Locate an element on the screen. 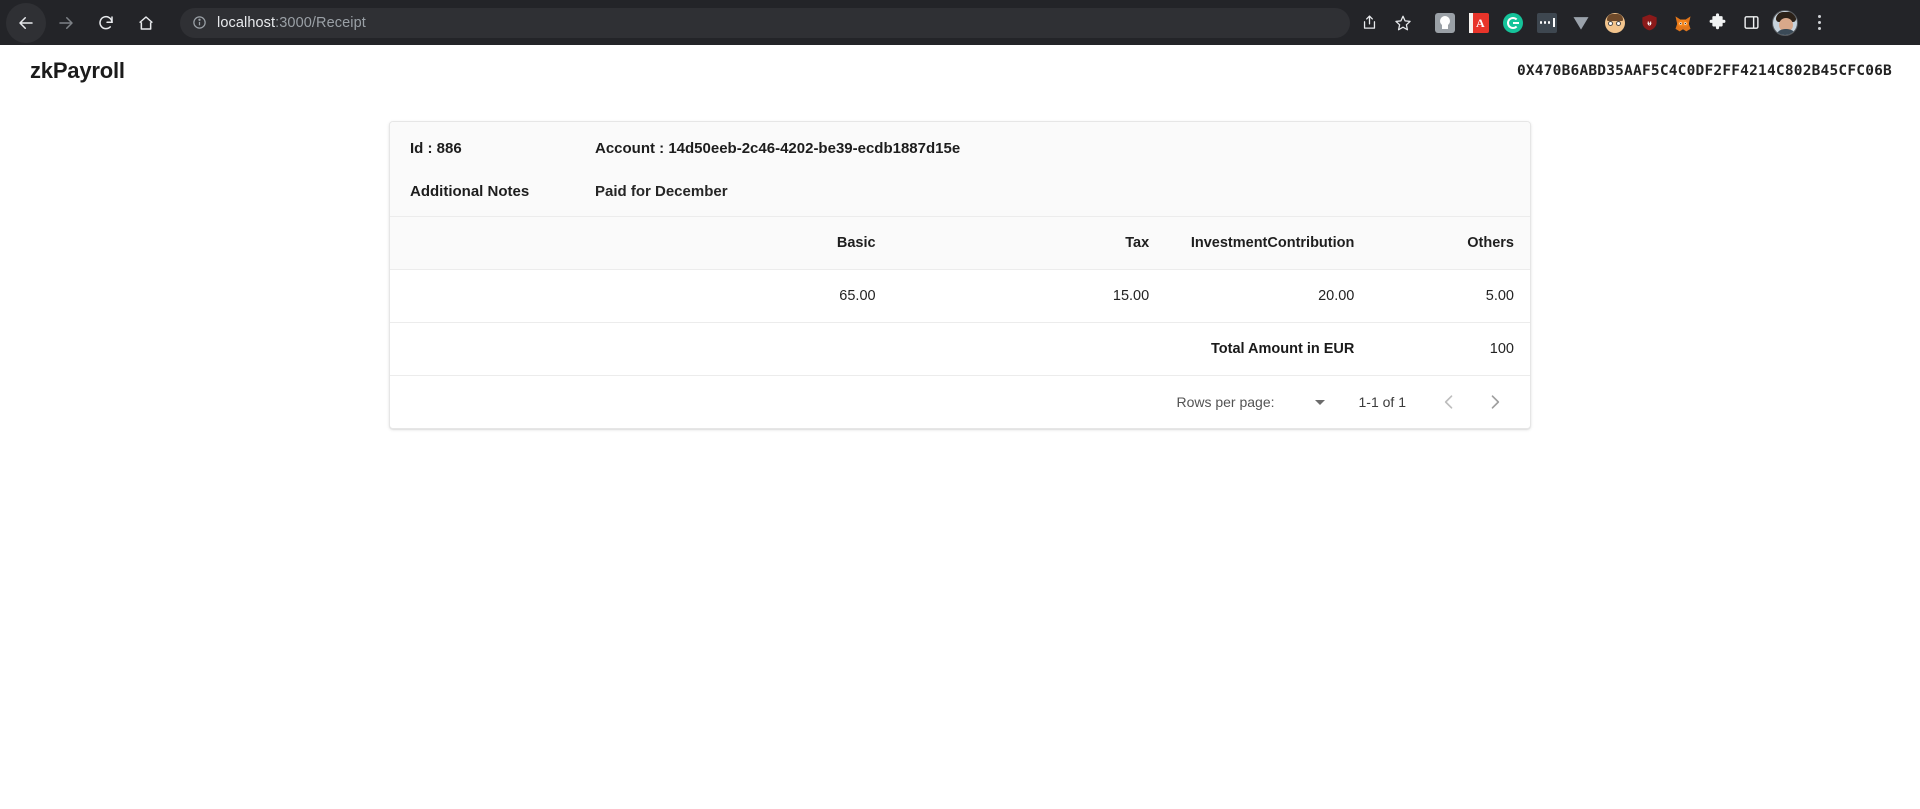 The width and height of the screenshot is (1920, 809). notes-label: Additional Notes is located at coordinates (470, 191).